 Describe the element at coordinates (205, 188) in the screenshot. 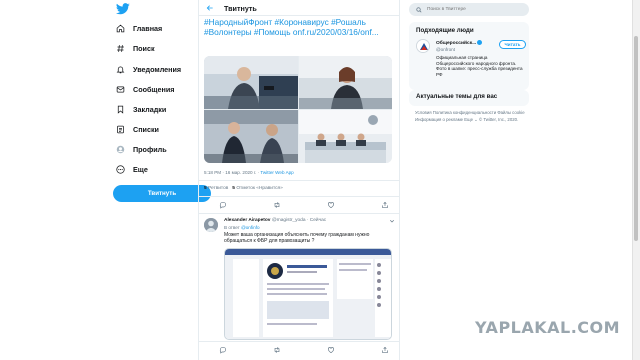

I see `retweets-count: 5` at that location.